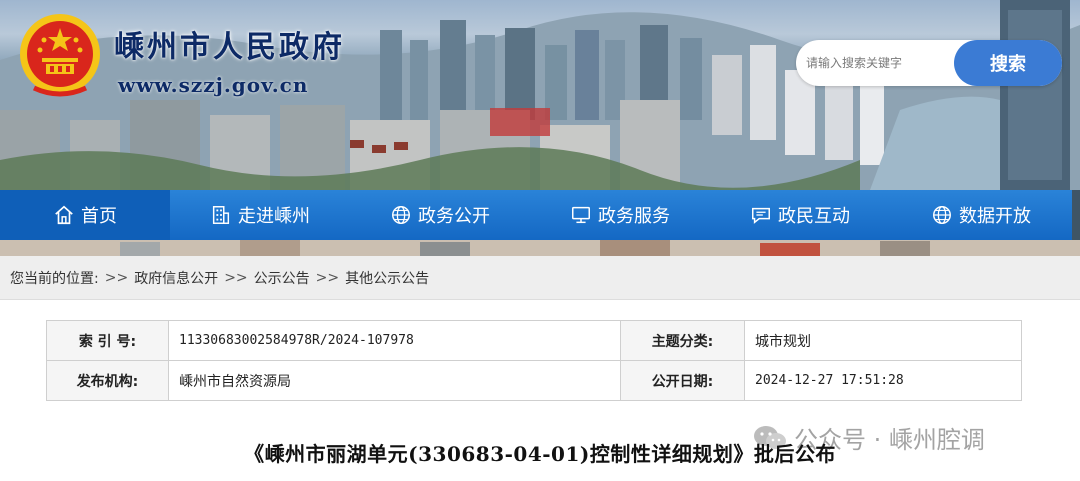  Describe the element at coordinates (60, 55) in the screenshot. I see `national-emblem-icon` at that location.